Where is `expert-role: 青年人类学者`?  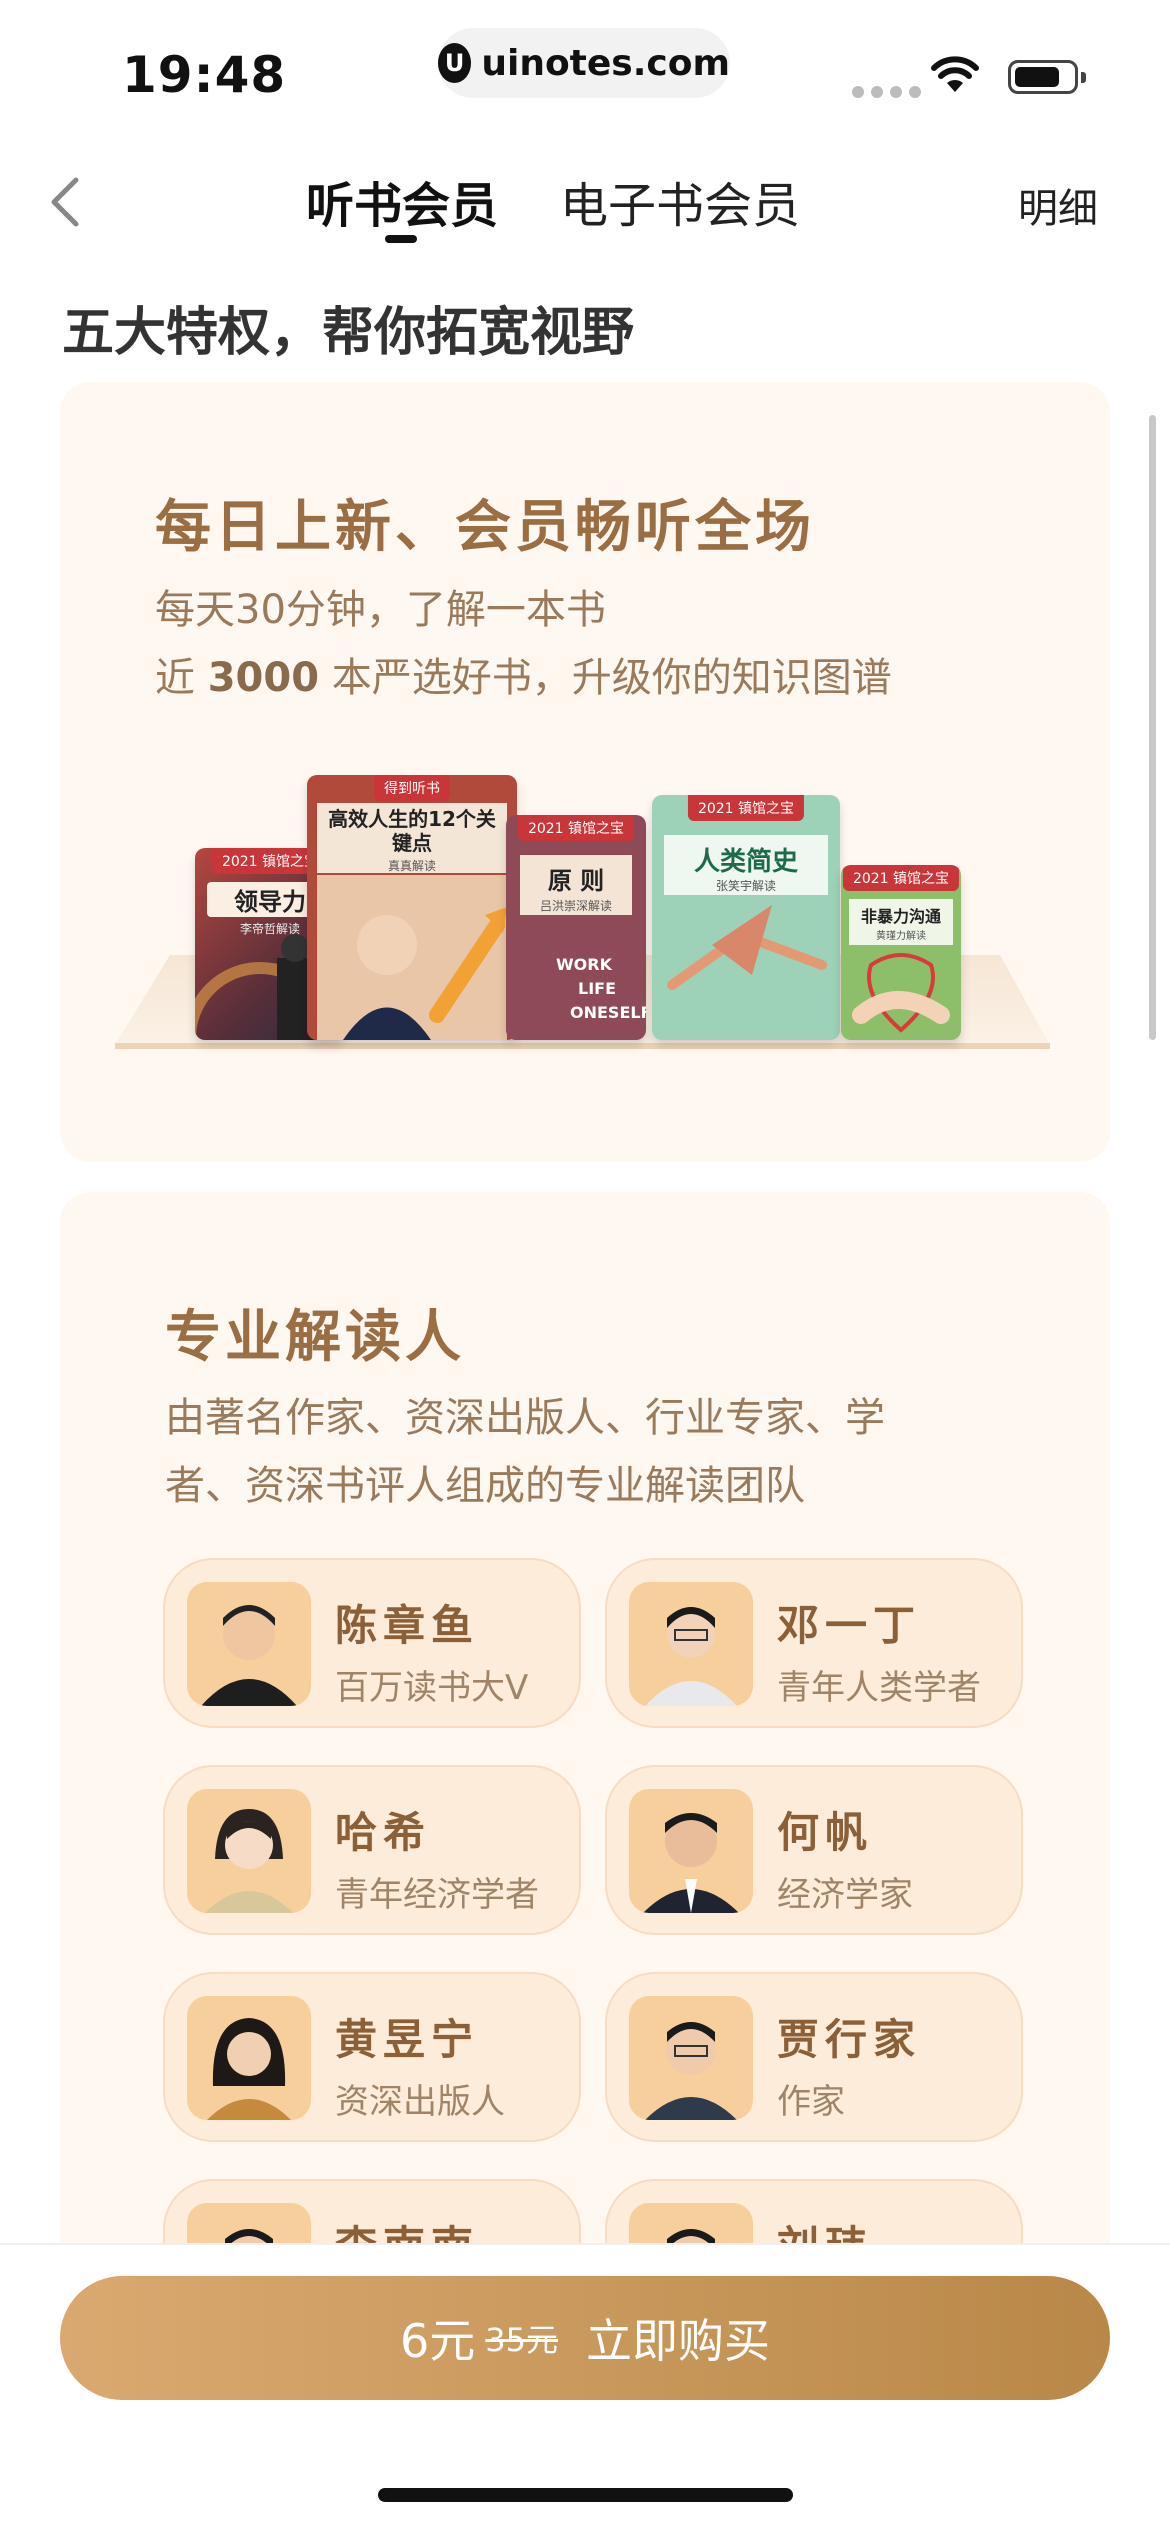
expert-role: 青年人类学者 is located at coordinates (879, 1688).